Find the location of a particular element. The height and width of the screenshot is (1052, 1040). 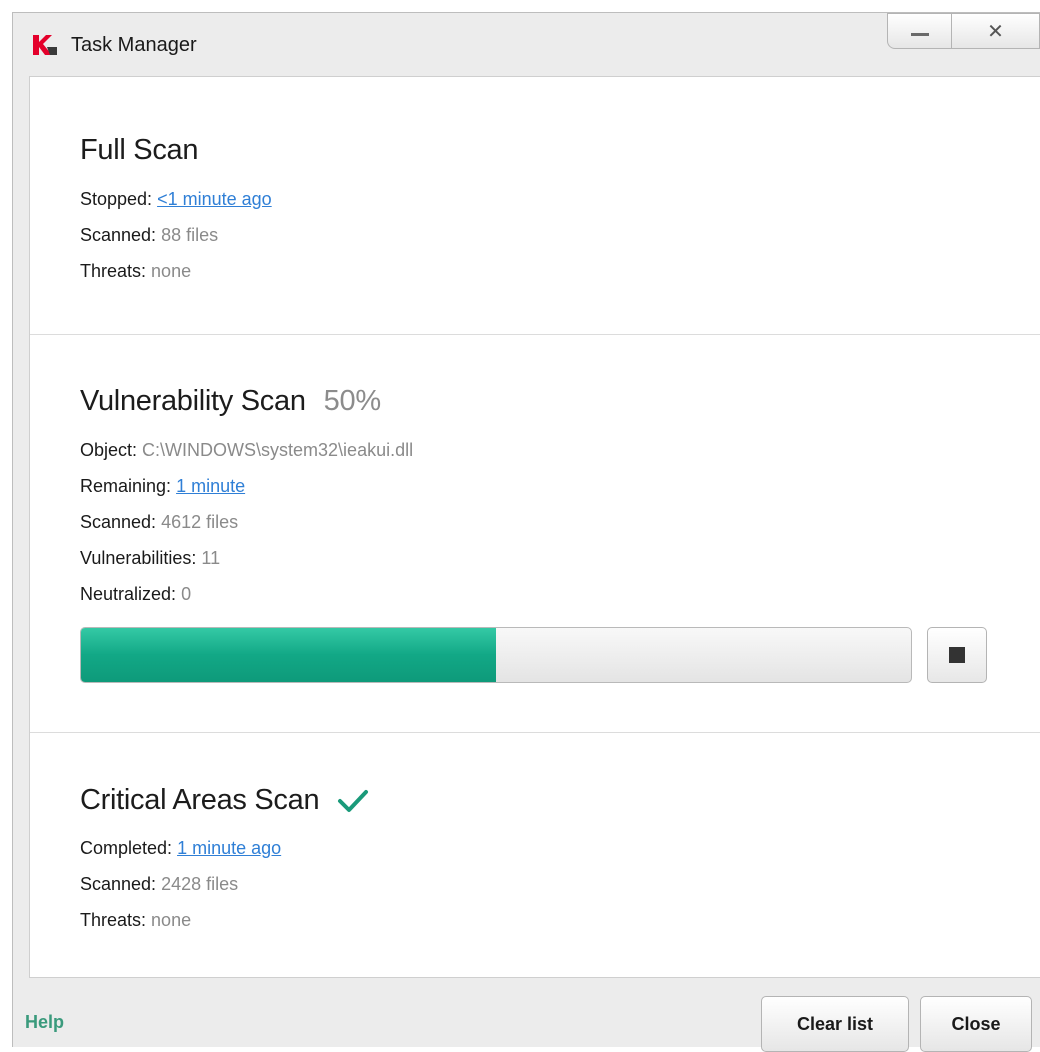

close-button: Close is located at coordinates (976, 1024).